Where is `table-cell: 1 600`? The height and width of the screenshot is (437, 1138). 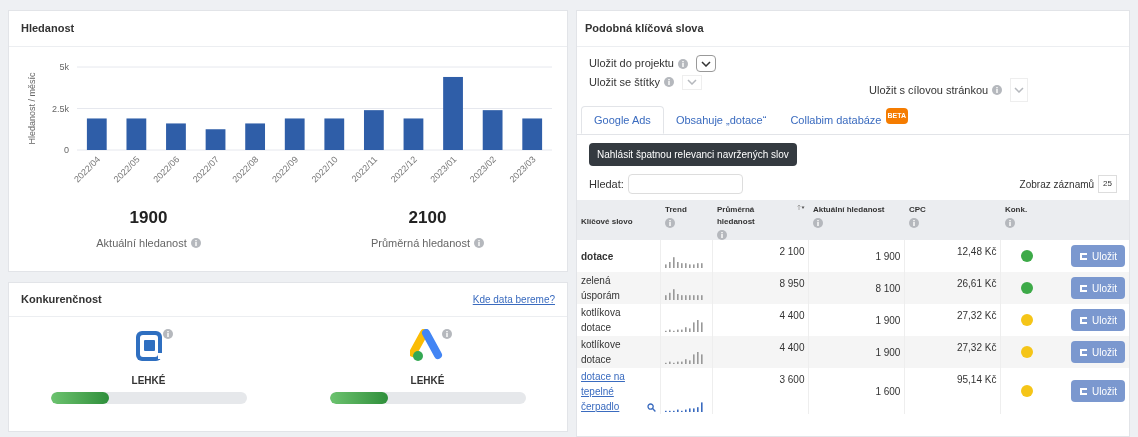
table-cell: 1 600 is located at coordinates (888, 391).